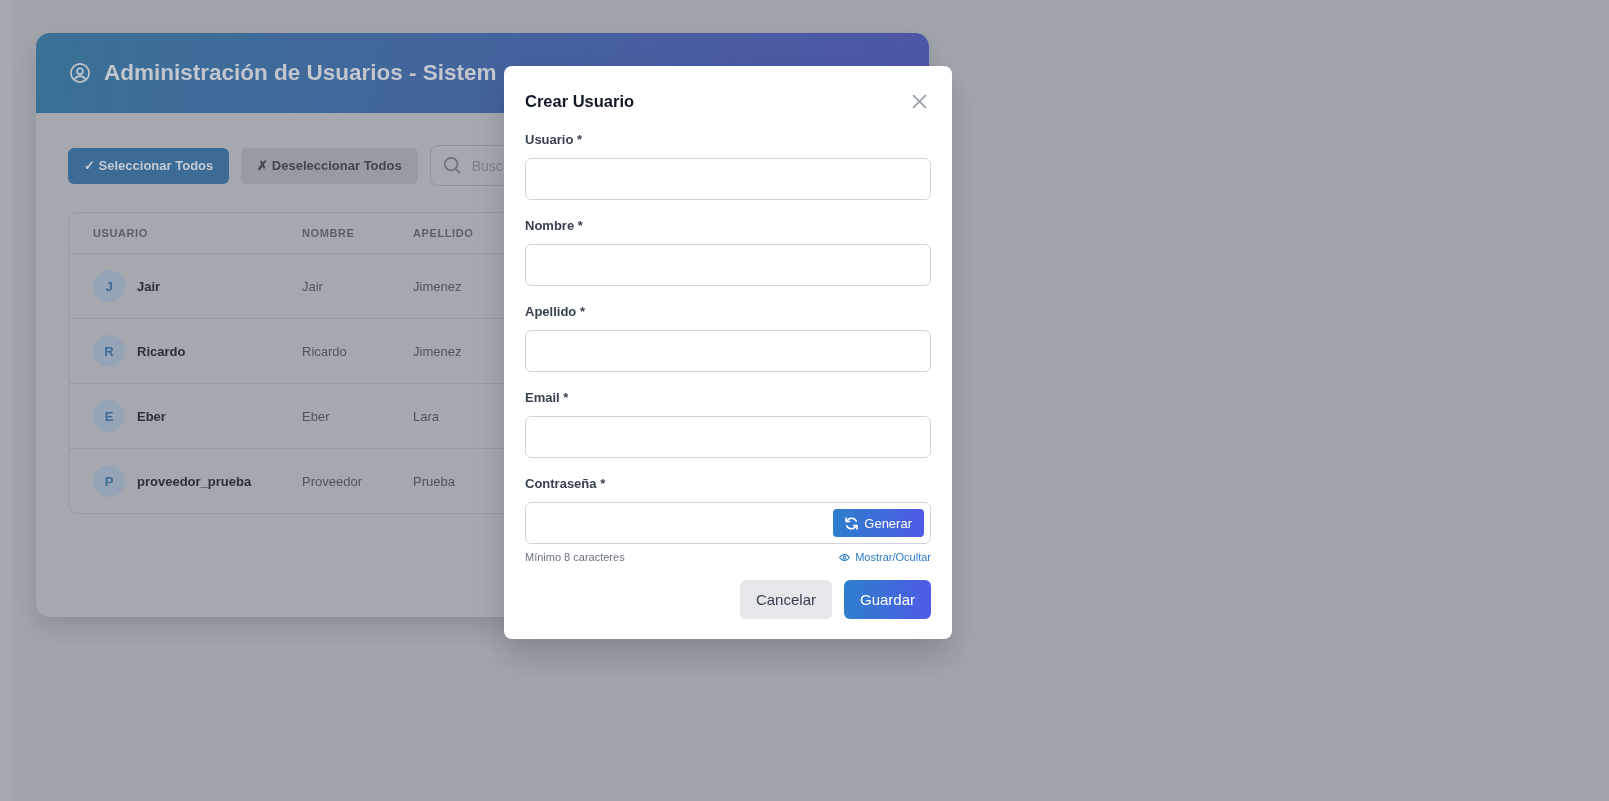  I want to click on close-button, so click(919, 101).